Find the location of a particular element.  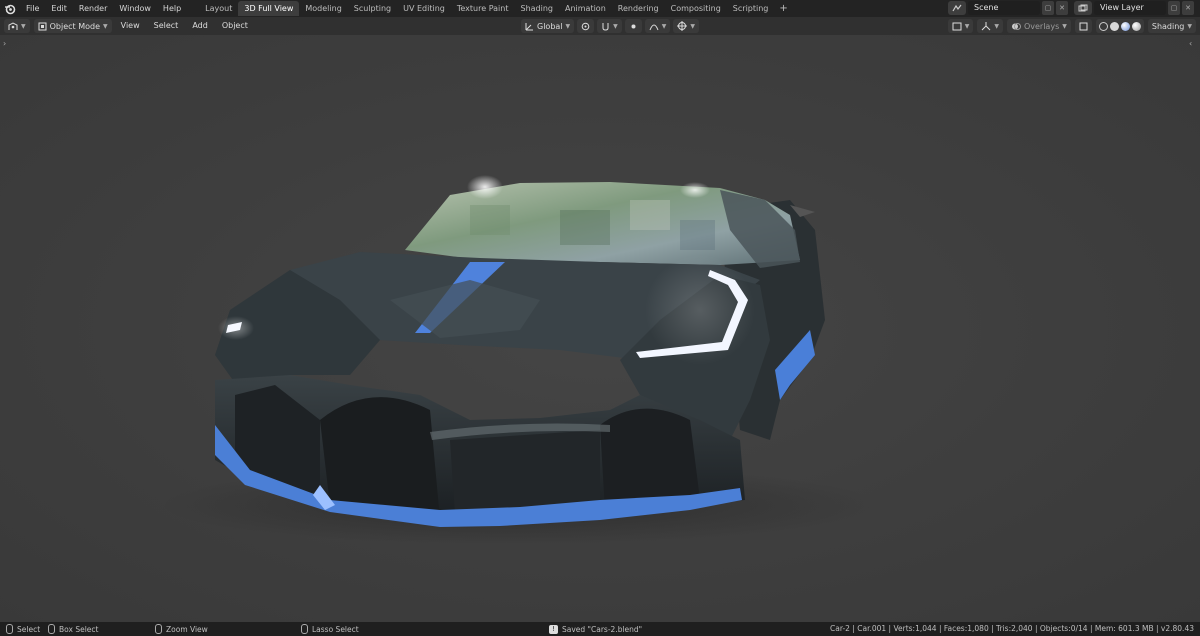

tab-animation: Animation is located at coordinates (585, 8).